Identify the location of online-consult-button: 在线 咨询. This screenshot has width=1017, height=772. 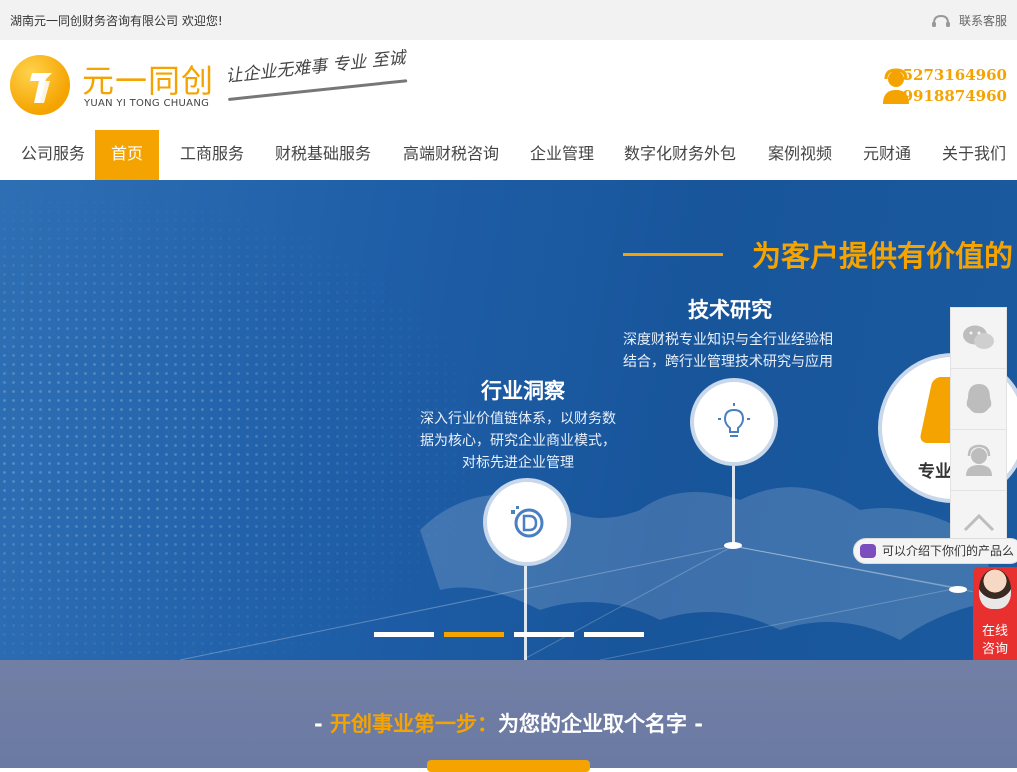
(995, 617).